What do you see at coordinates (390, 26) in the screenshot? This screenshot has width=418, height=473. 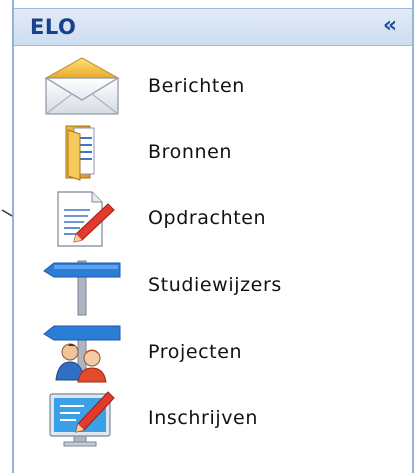 I see `collapse-button: «` at bounding box center [390, 26].